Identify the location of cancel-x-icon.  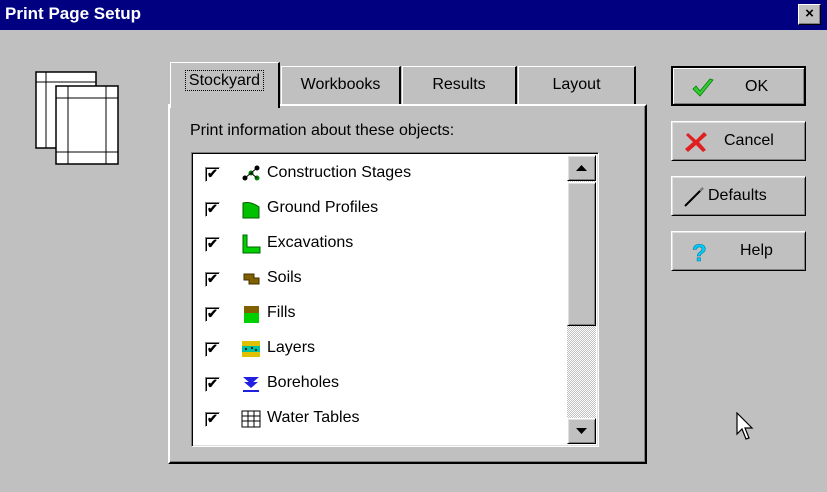
(696, 142).